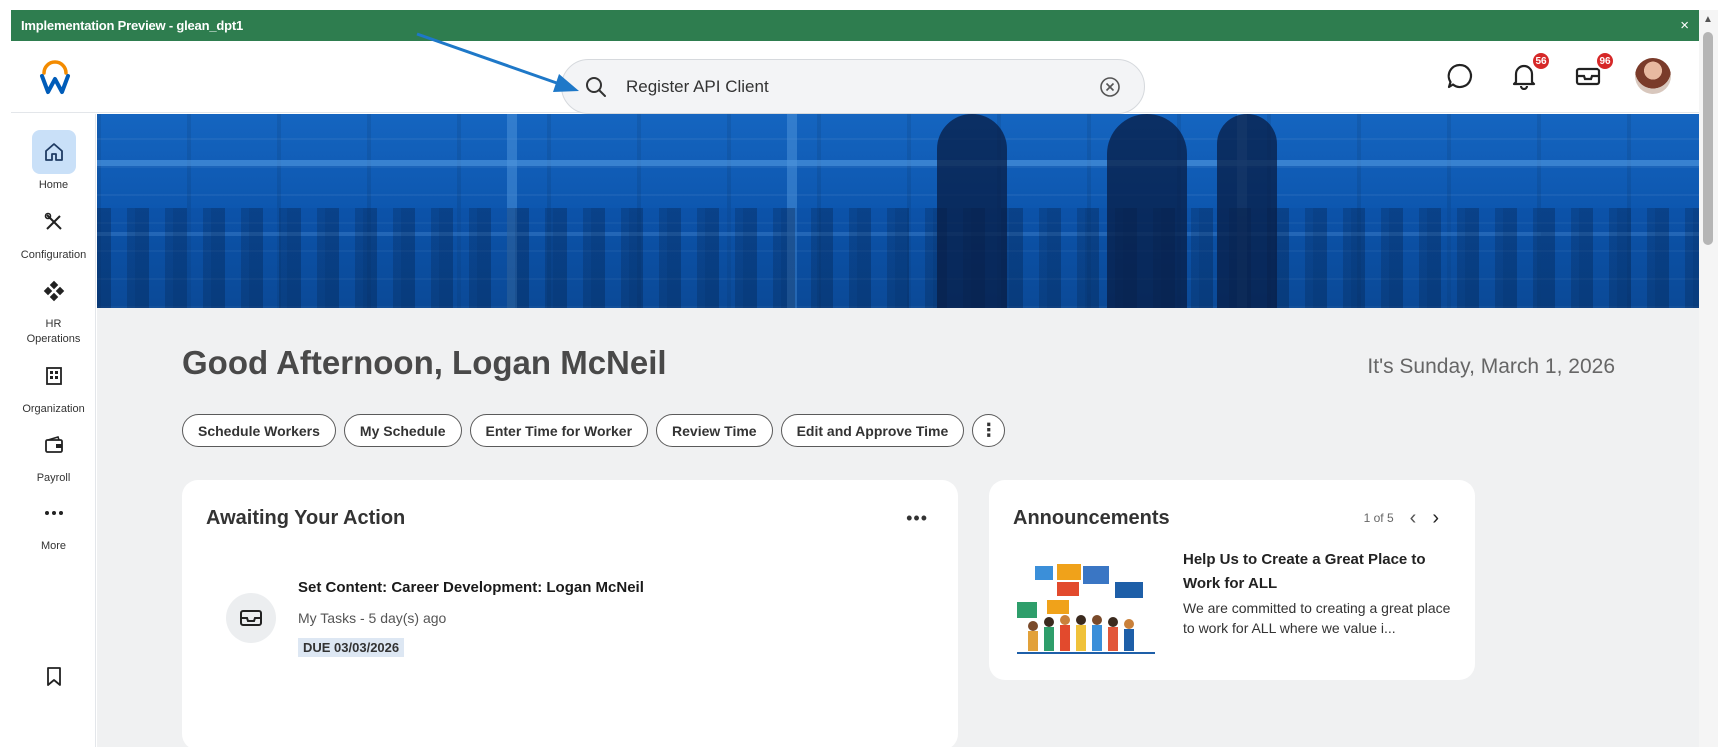 This screenshot has height=750, width=1718. I want to click on hr-operations-icon, so click(54, 291).